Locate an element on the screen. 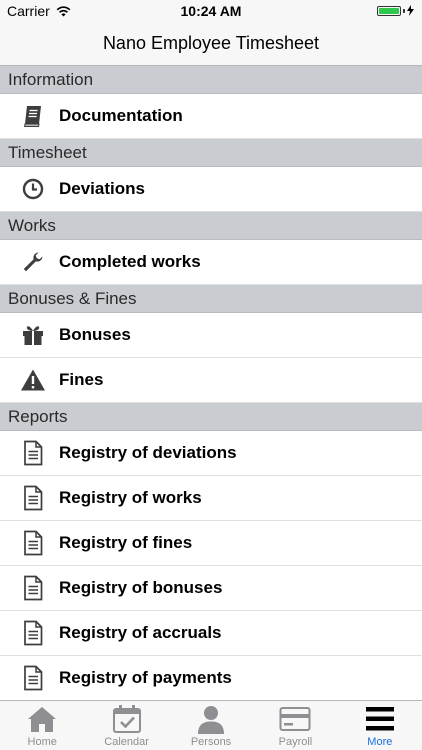 The width and height of the screenshot is (422, 750). list-item-registry-of-accruals: Registry of accruals is located at coordinates (211, 633).